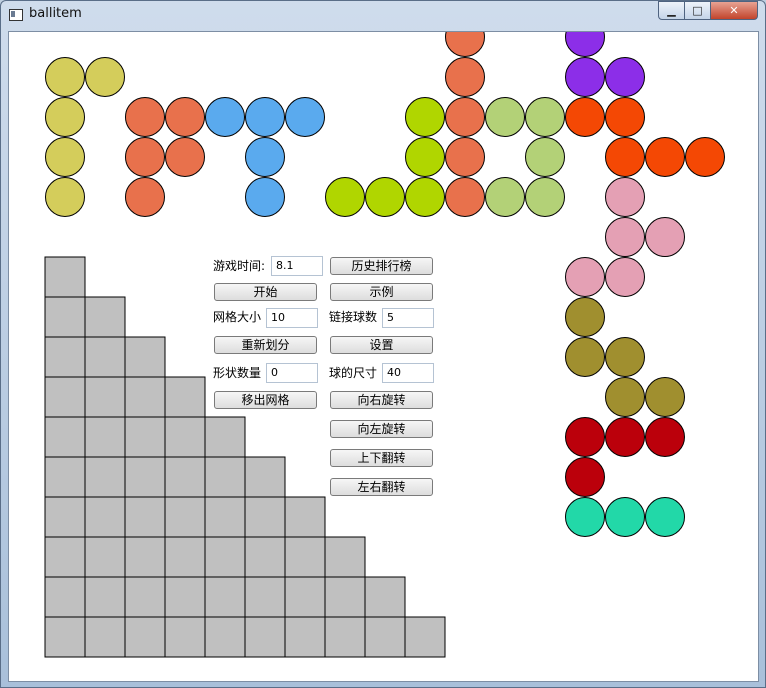 Image resolution: width=766 pixels, height=688 pixels. What do you see at coordinates (734, 10) in the screenshot?
I see `close-button: ✕` at bounding box center [734, 10].